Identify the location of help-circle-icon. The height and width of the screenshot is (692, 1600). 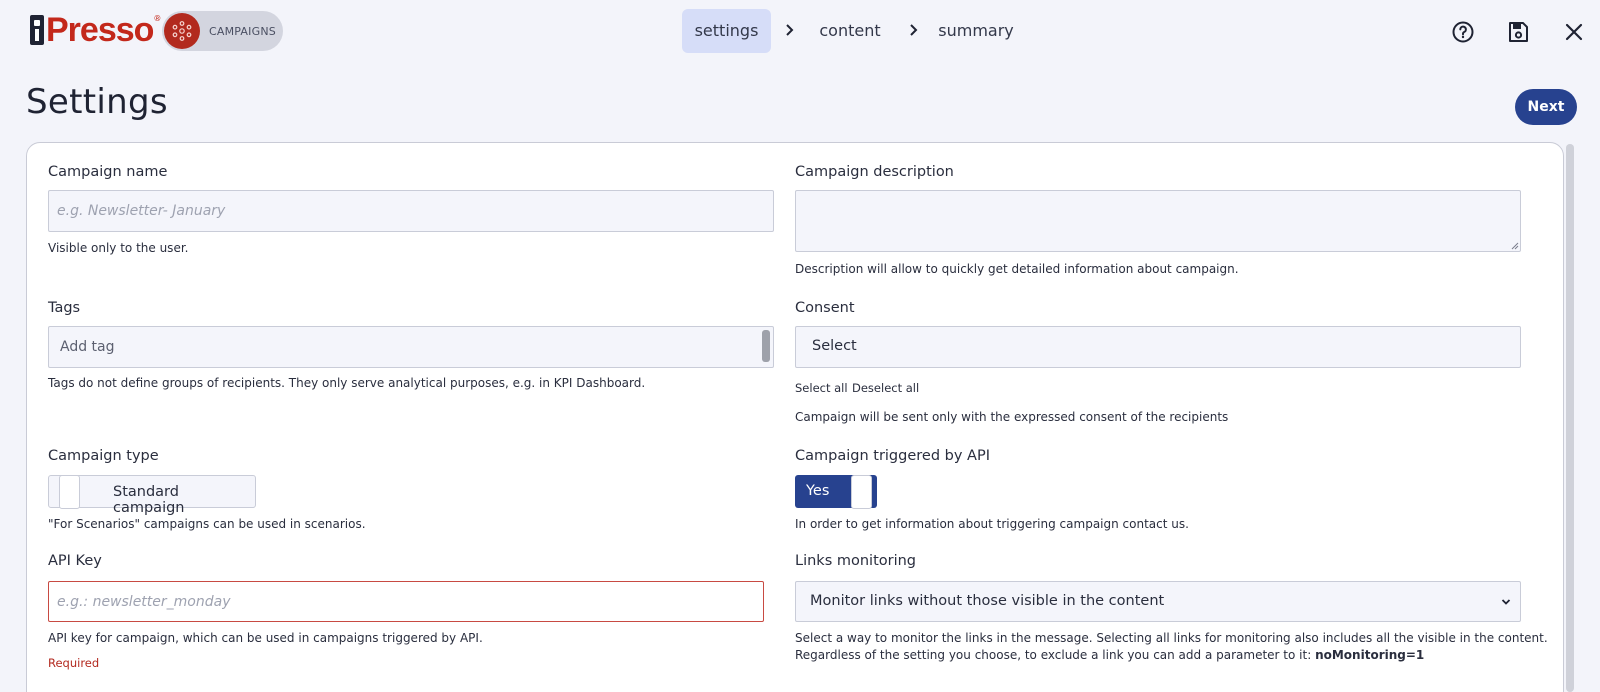
(1463, 32).